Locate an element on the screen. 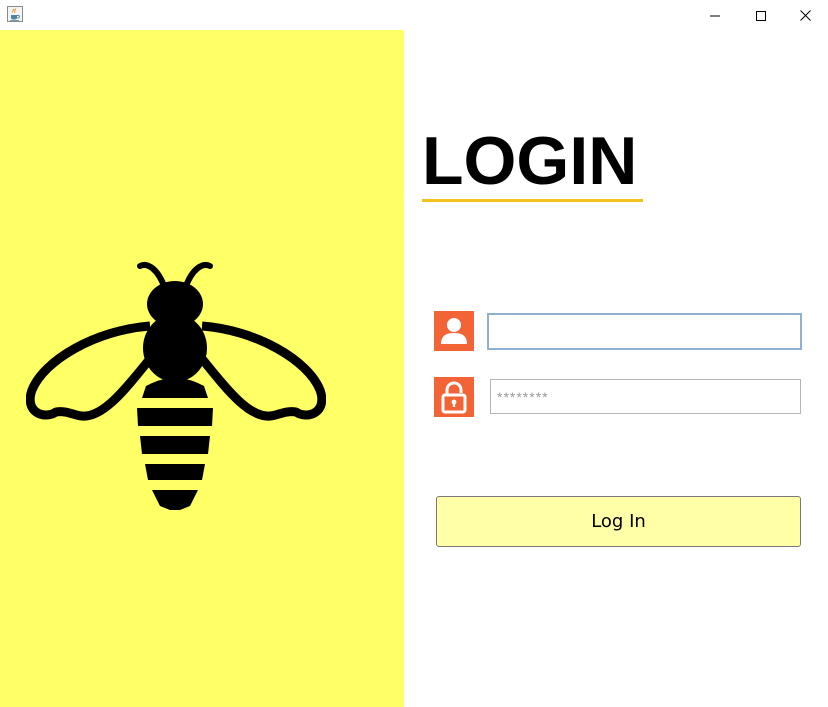 The image size is (828, 707). close-button is located at coordinates (805, 15).